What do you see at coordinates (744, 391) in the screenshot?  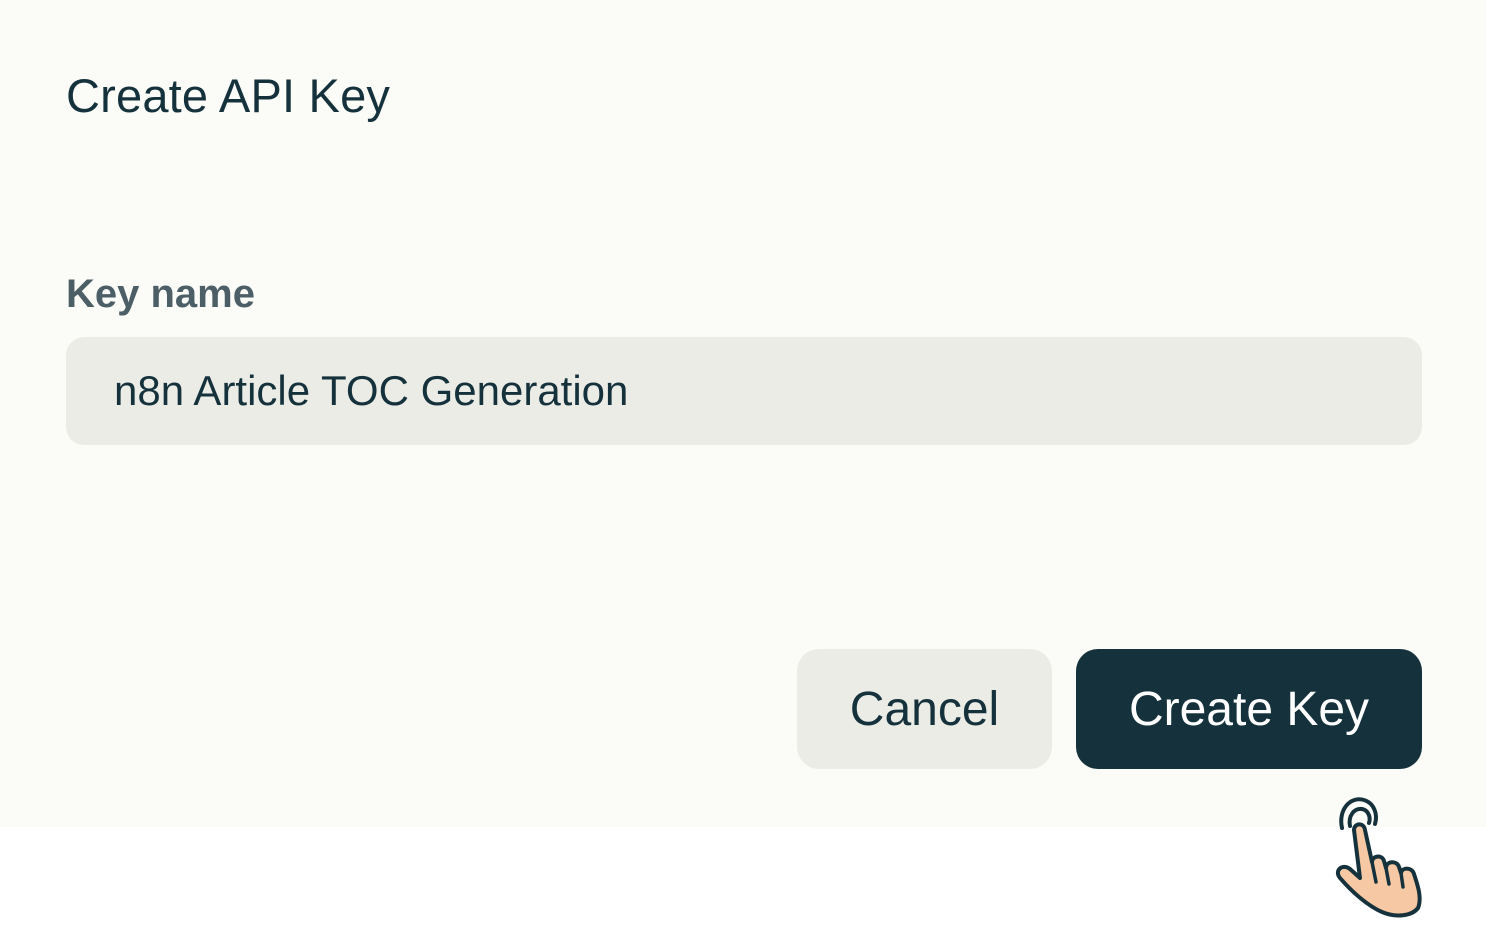 I see `key-name-input` at bounding box center [744, 391].